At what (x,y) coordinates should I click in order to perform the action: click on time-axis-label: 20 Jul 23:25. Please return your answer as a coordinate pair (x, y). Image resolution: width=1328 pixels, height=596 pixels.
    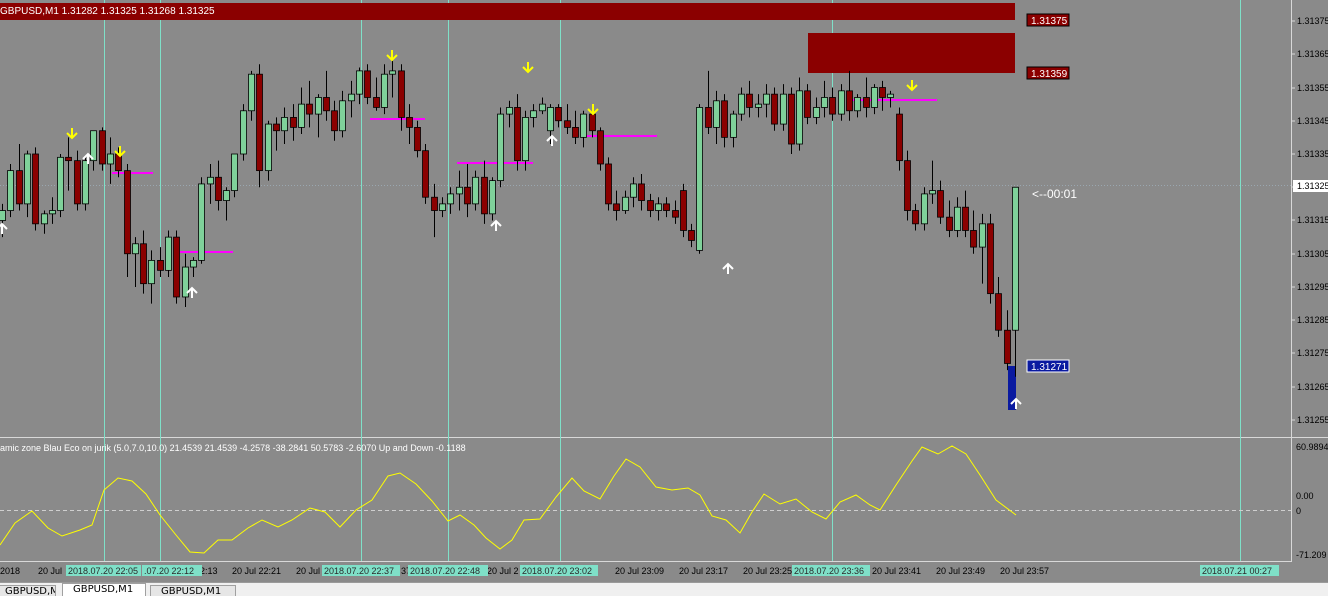
    Looking at the image, I should click on (767, 571).